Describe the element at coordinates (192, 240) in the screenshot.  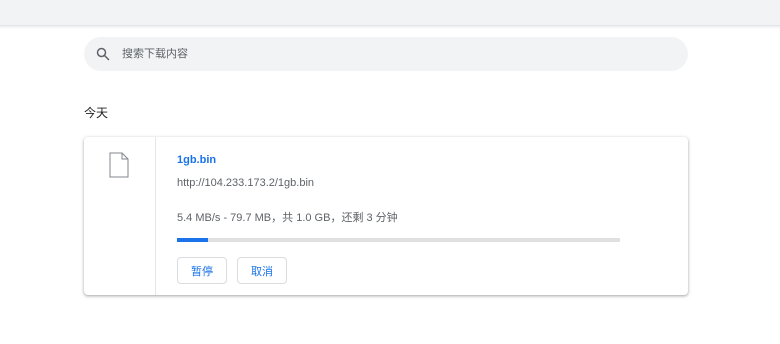
I see `progress-bar-fill` at that location.